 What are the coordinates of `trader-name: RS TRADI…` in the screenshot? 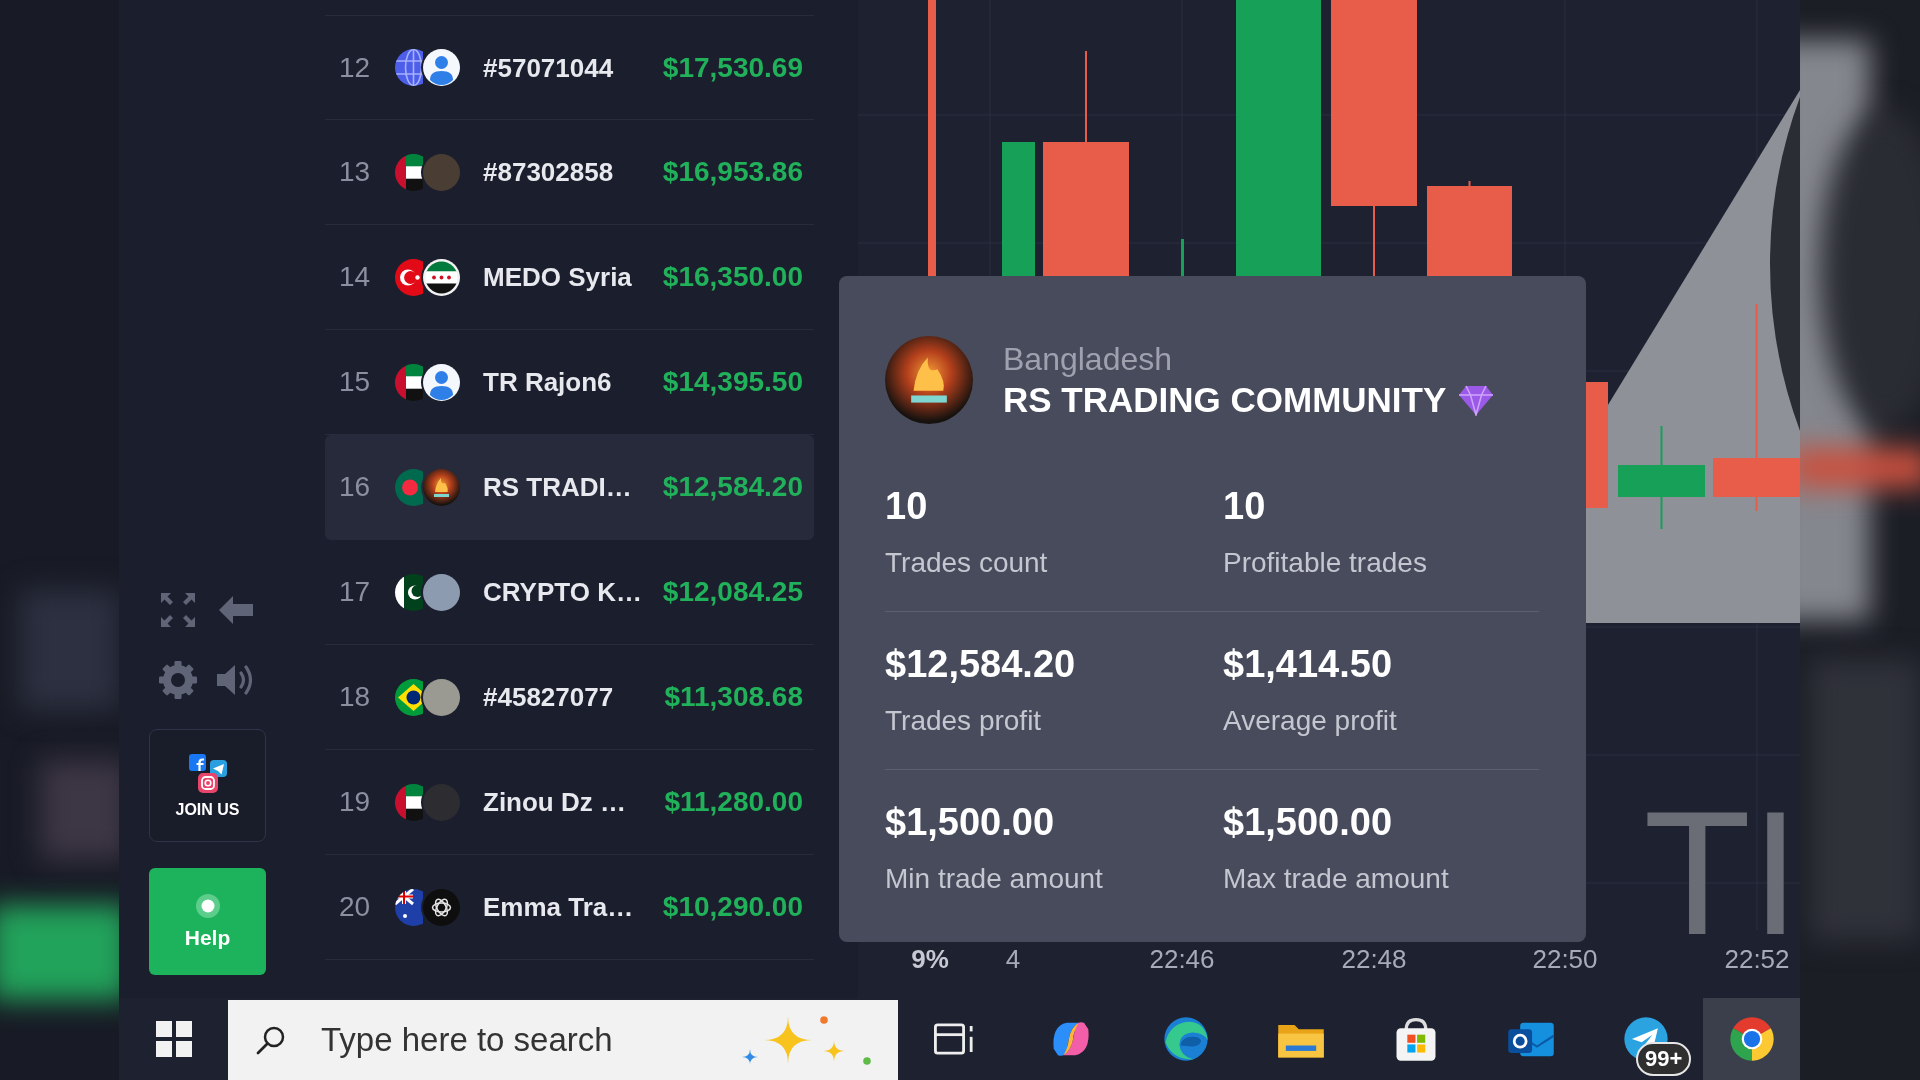 It's located at (558, 487).